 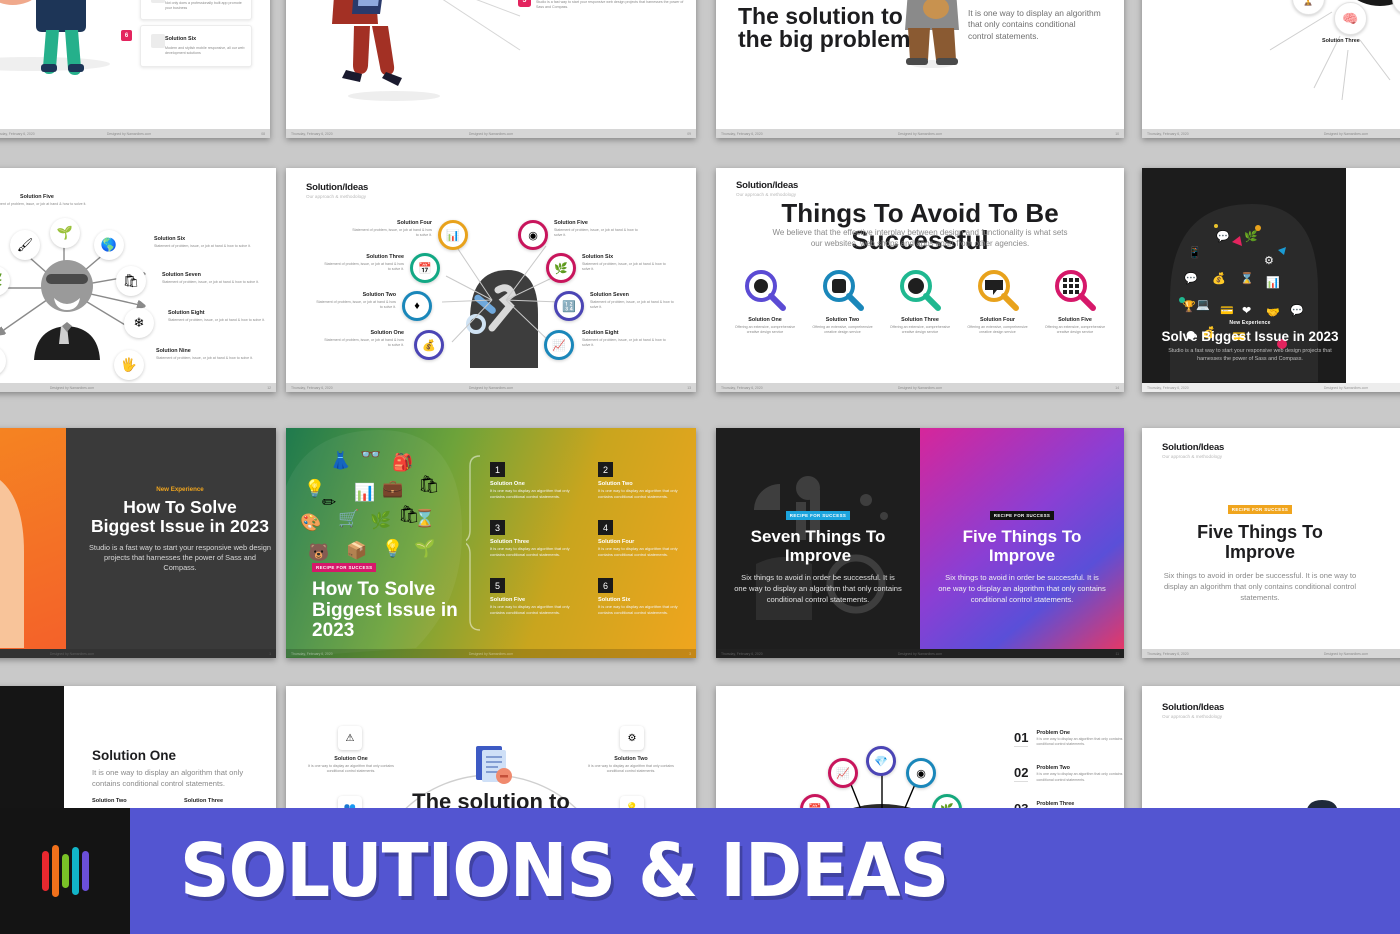 I want to click on icon-bubble: 🌱, so click(x=65, y=233).